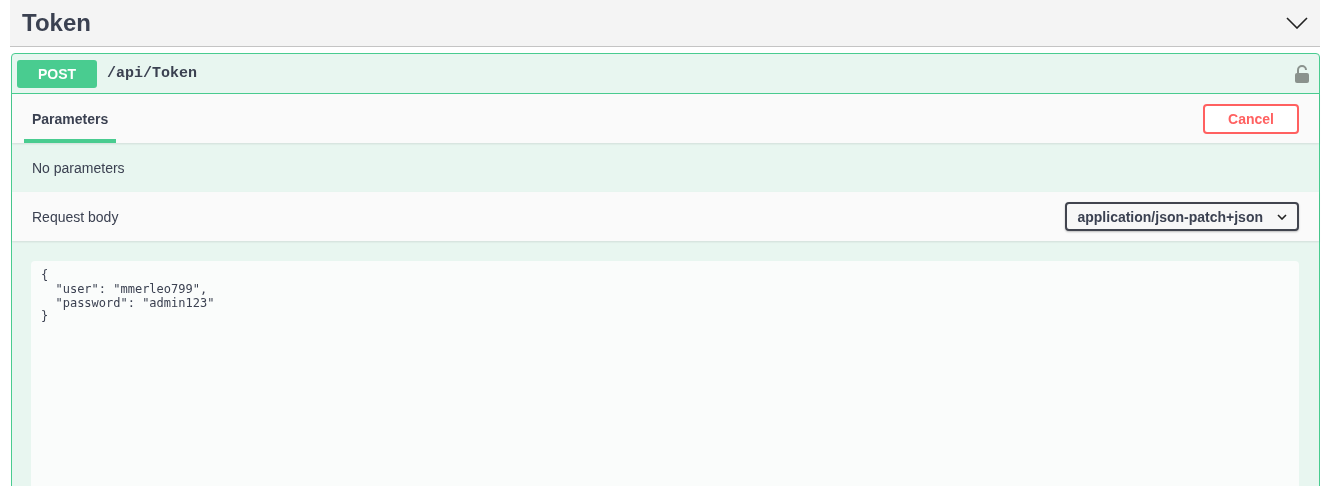 The height and width of the screenshot is (486, 1332). What do you see at coordinates (57, 73) in the screenshot?
I see `method-badge: POST` at bounding box center [57, 73].